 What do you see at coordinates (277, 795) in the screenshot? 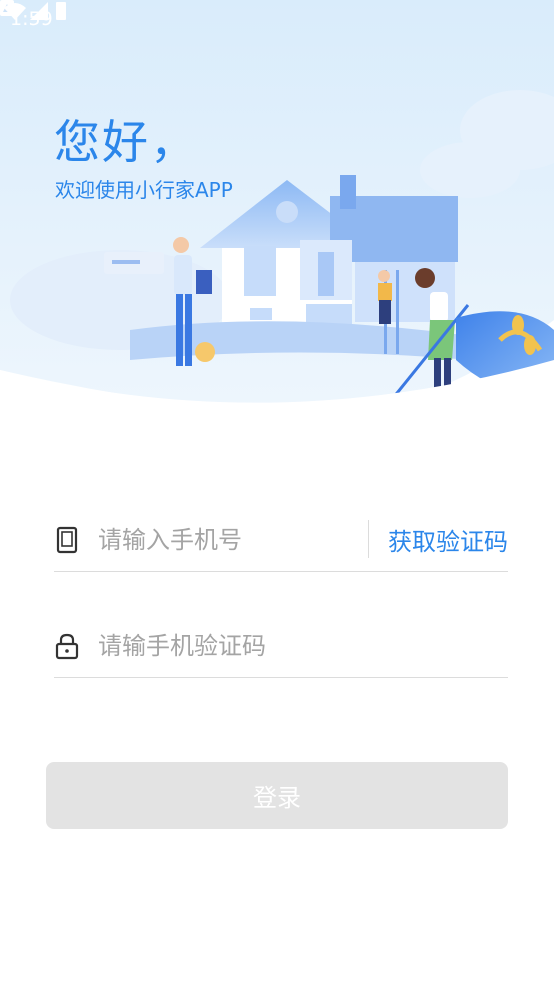
I see `login-button: 登录` at bounding box center [277, 795].